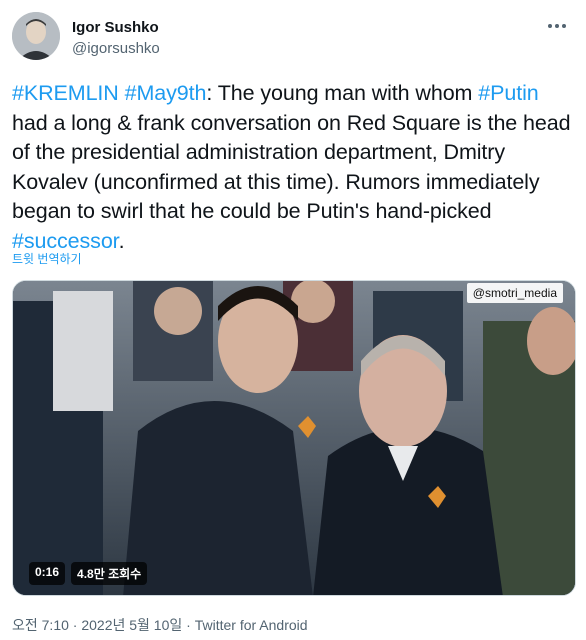 This screenshot has height=640, width=586. What do you see at coordinates (557, 26) in the screenshot?
I see `more-dots-icon` at bounding box center [557, 26].